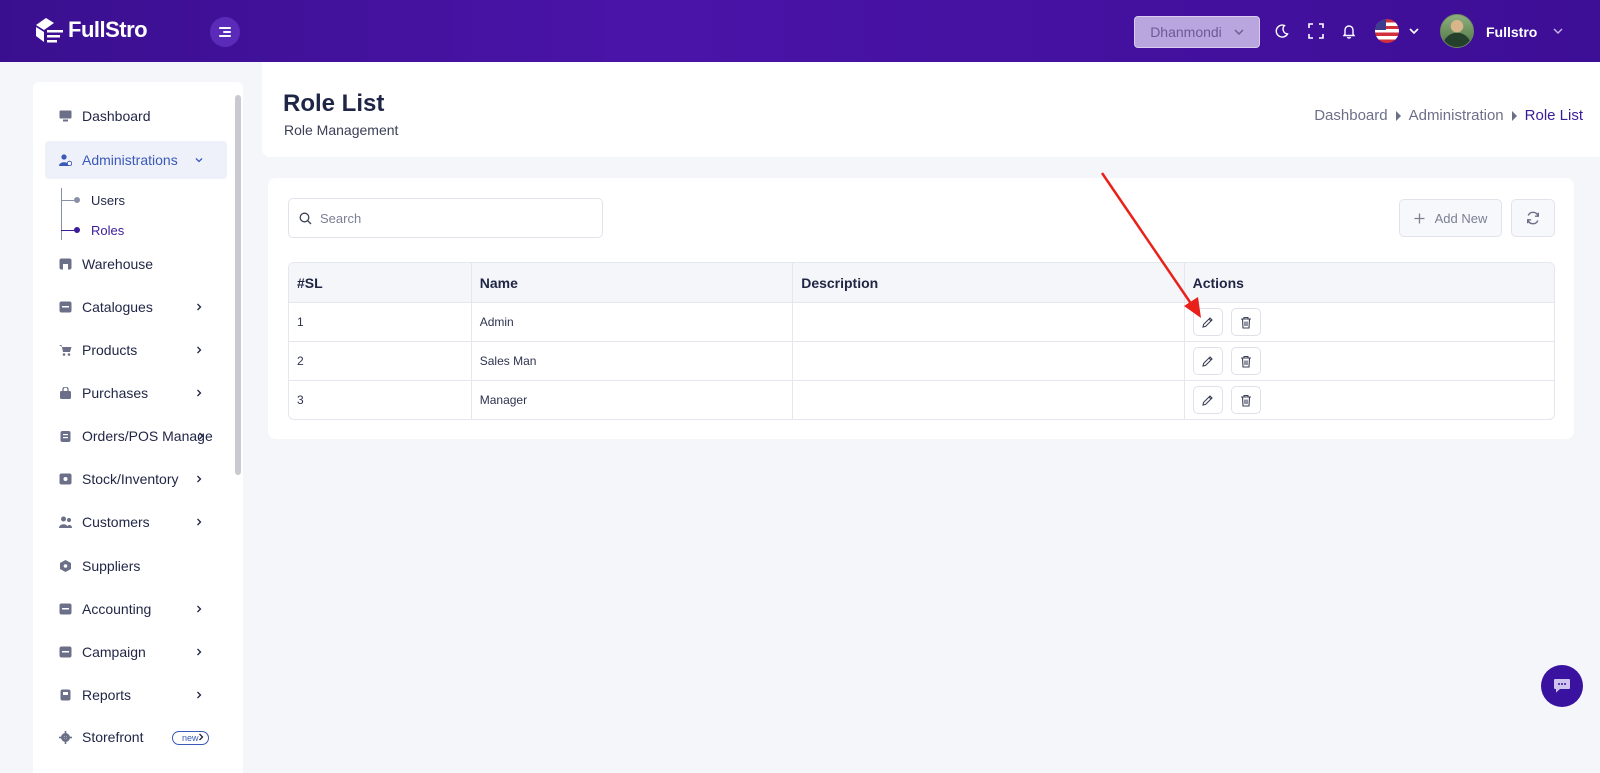 This screenshot has width=1600, height=773. What do you see at coordinates (1419, 218) in the screenshot?
I see `plus-icon` at bounding box center [1419, 218].